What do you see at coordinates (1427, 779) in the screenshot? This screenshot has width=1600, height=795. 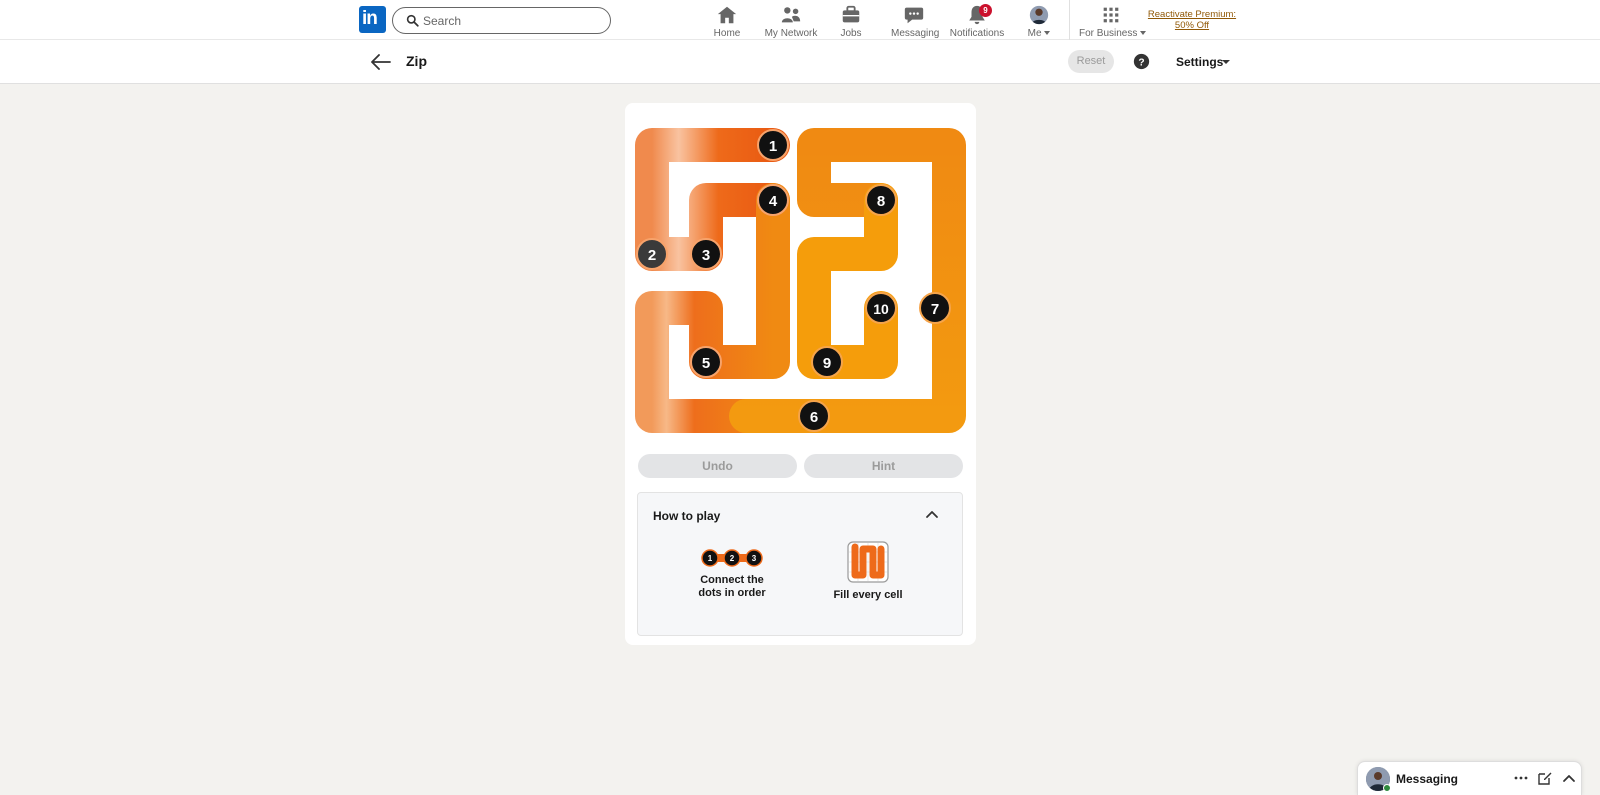 I see `messaging-label: Messaging` at bounding box center [1427, 779].